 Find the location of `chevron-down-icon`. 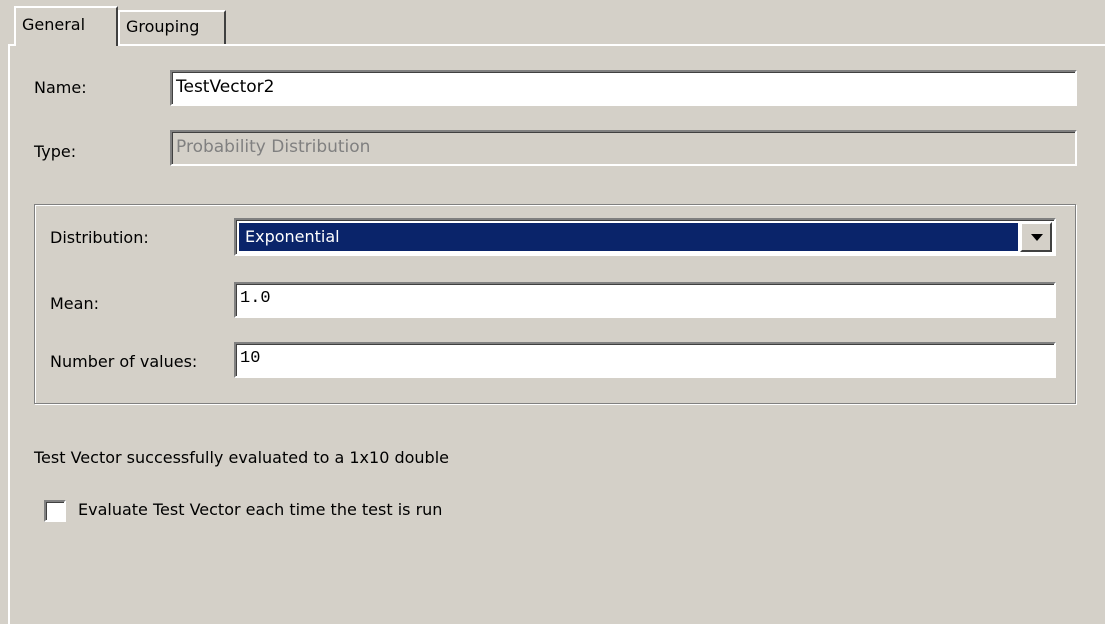

chevron-down-icon is located at coordinates (1037, 237).